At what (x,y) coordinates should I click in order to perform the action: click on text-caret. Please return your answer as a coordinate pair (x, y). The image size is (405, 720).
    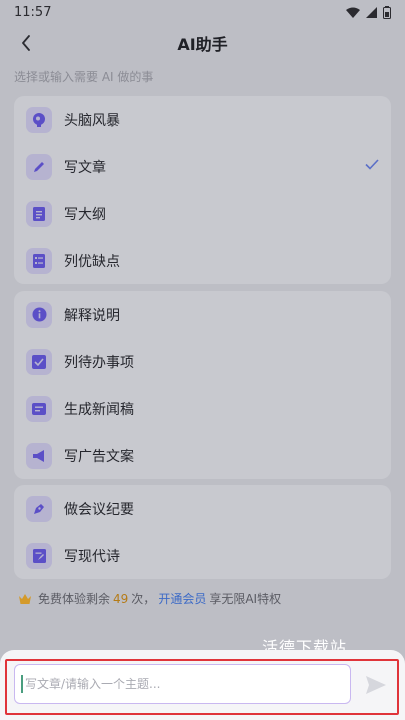
    Looking at the image, I should click on (22, 684).